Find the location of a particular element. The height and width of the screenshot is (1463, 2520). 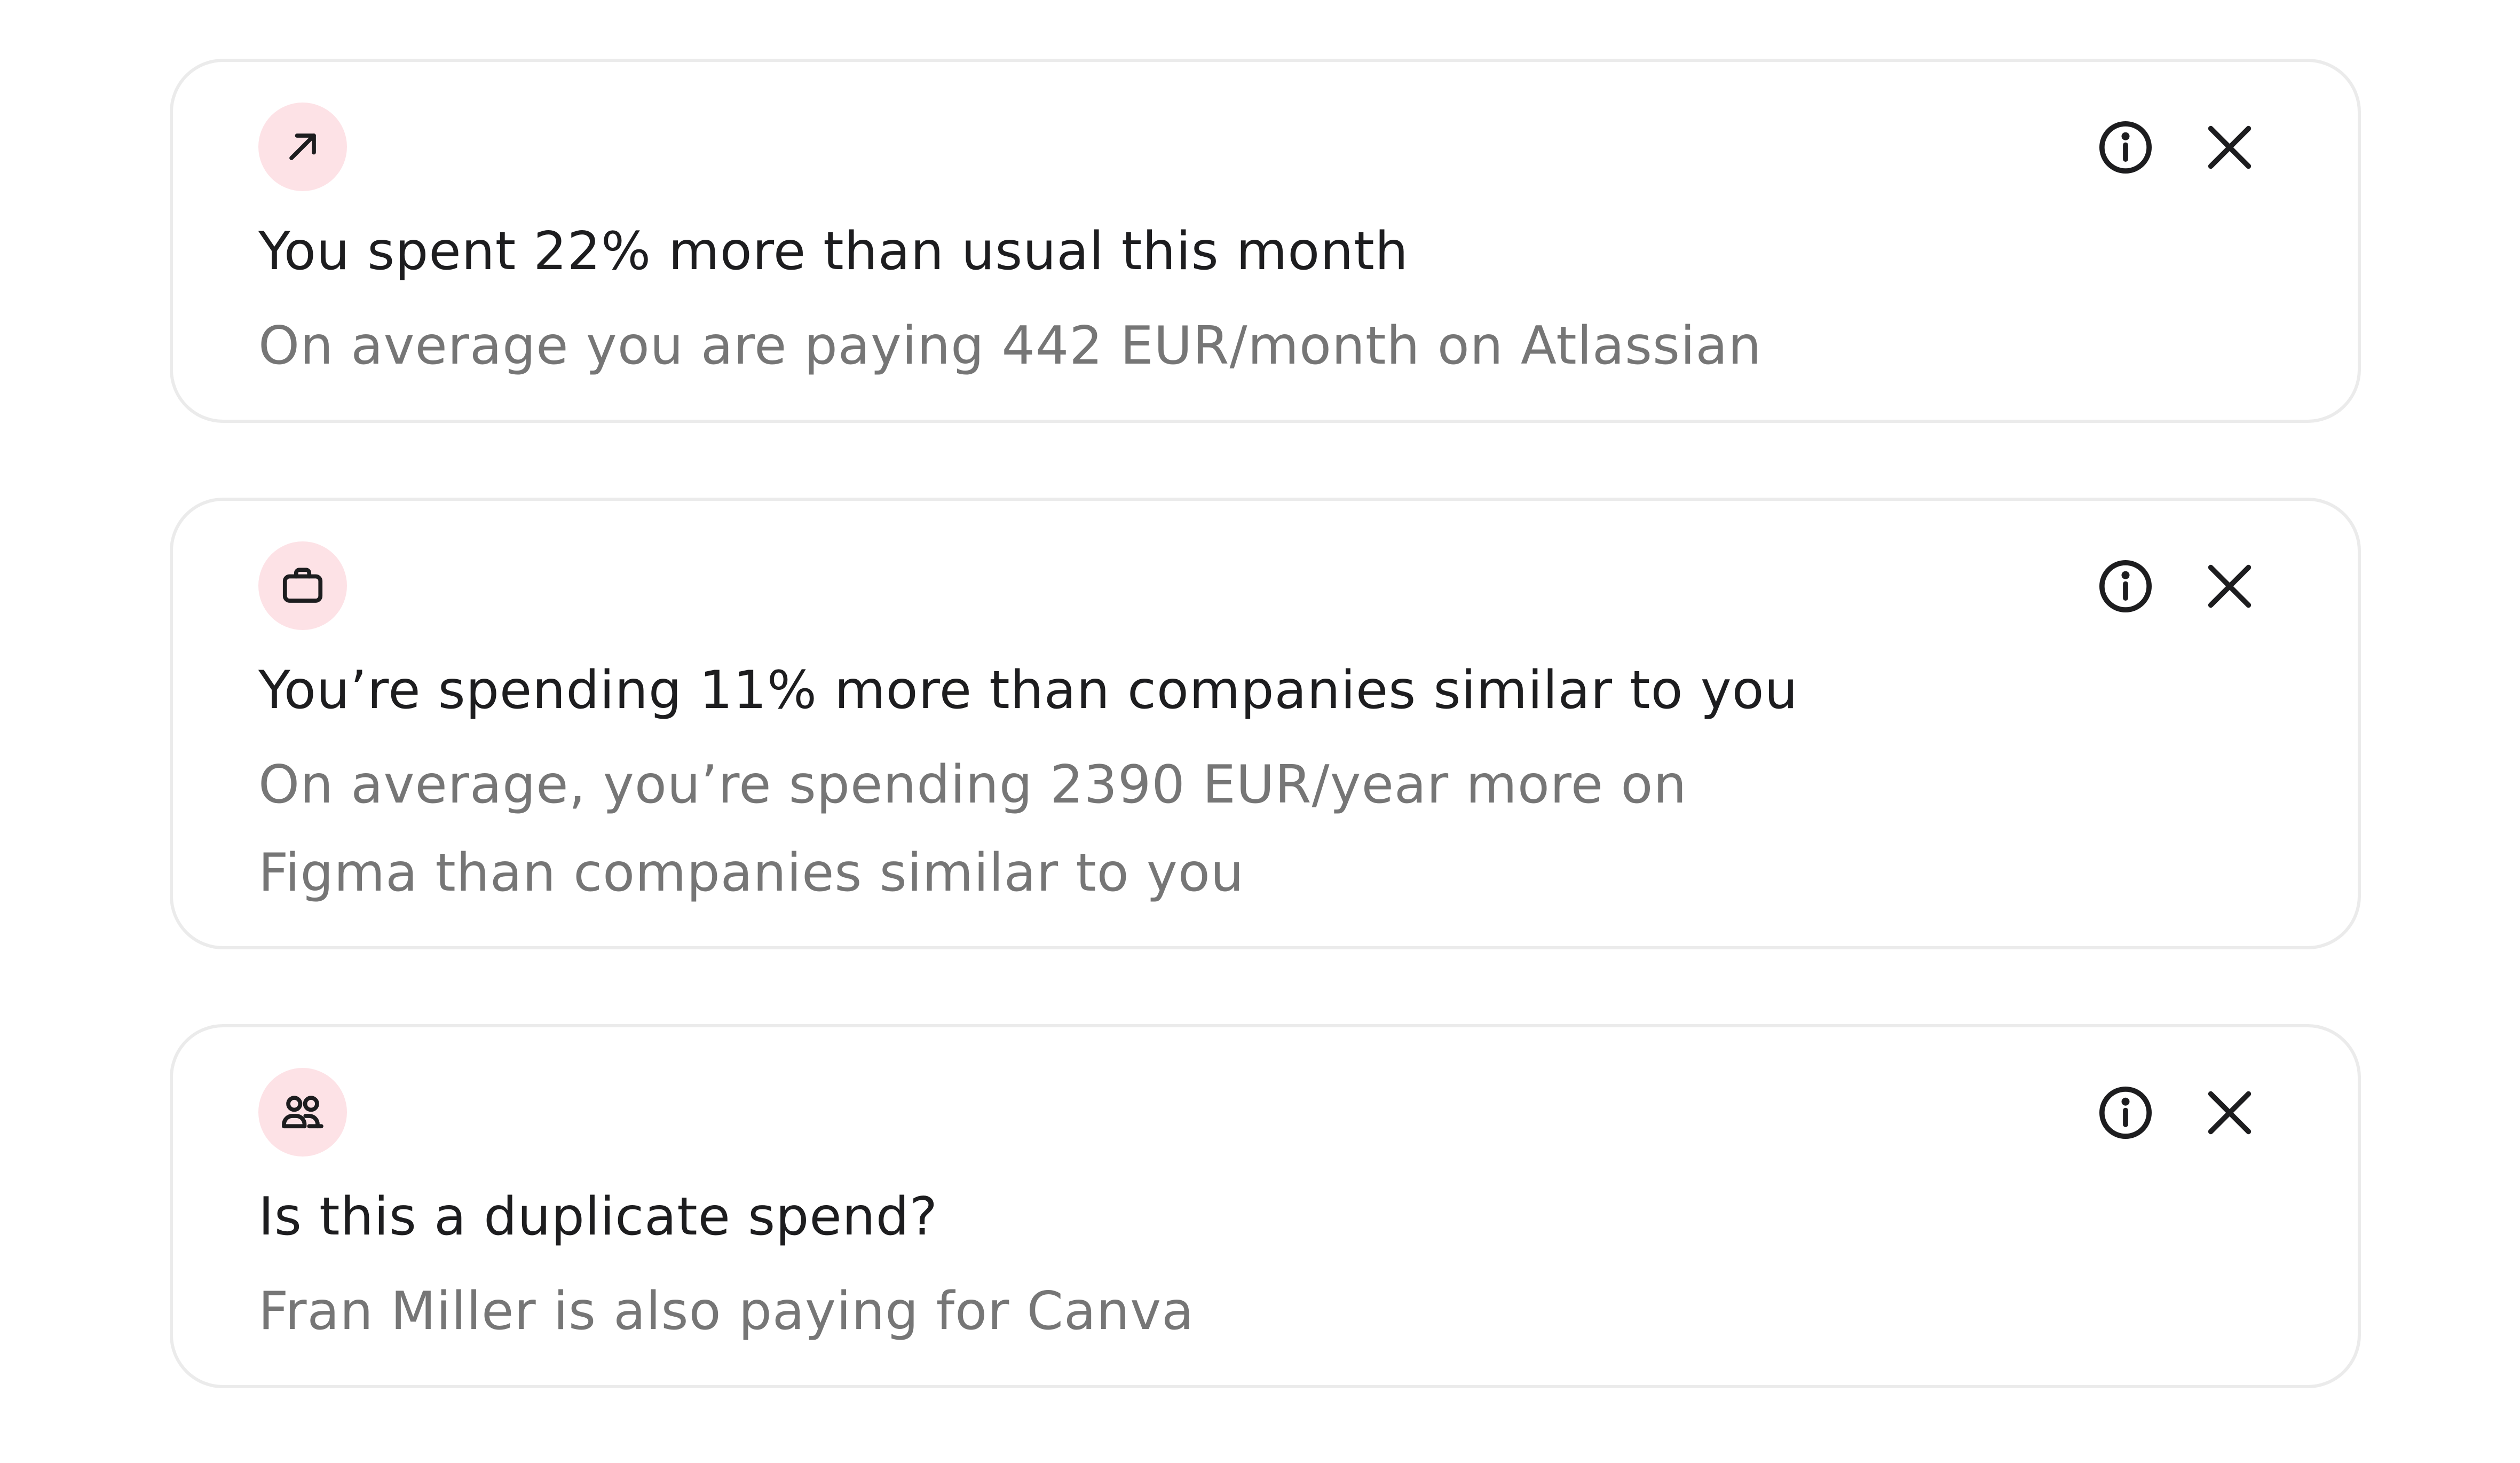

insight-description: Fran Miller is also paying for Canva is located at coordinates (726, 1312).